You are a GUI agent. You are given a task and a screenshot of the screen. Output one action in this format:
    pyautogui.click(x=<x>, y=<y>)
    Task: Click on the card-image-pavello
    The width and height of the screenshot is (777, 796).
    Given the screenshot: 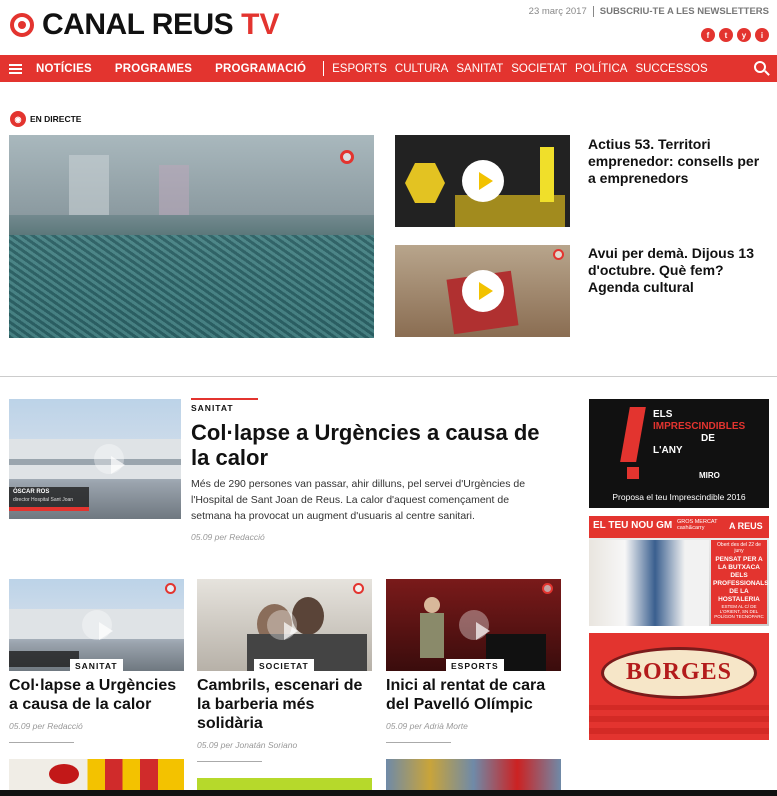 What is the action you would take?
    pyautogui.click(x=473, y=625)
    